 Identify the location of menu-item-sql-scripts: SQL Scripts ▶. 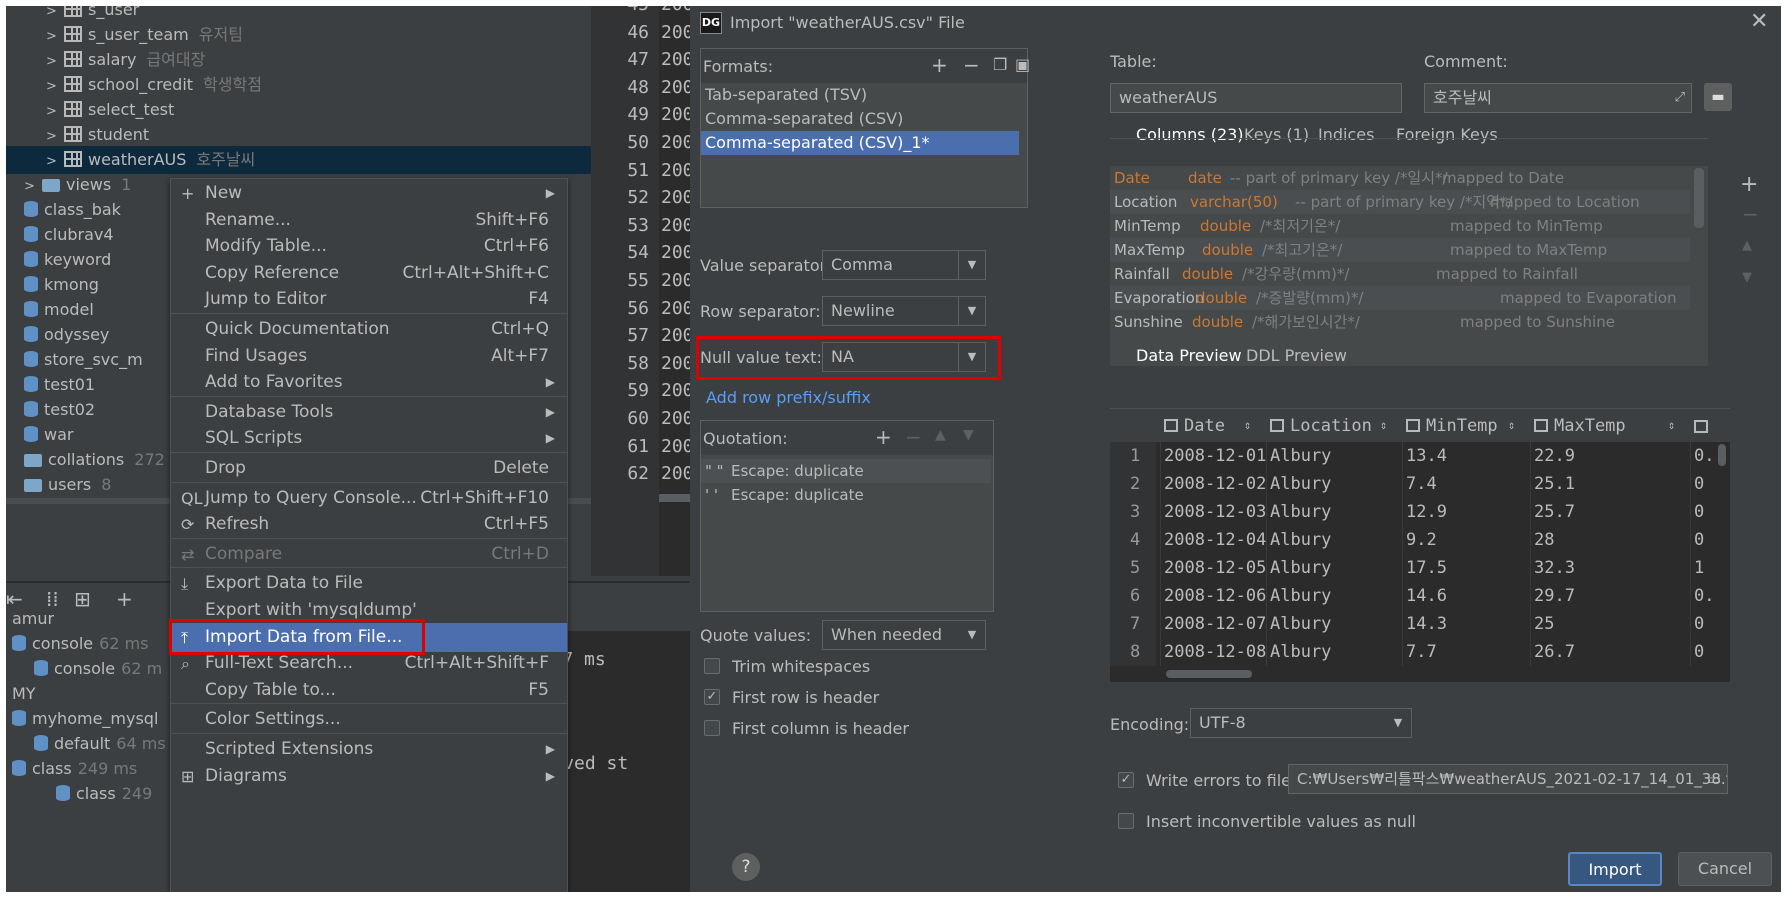
(369, 438).